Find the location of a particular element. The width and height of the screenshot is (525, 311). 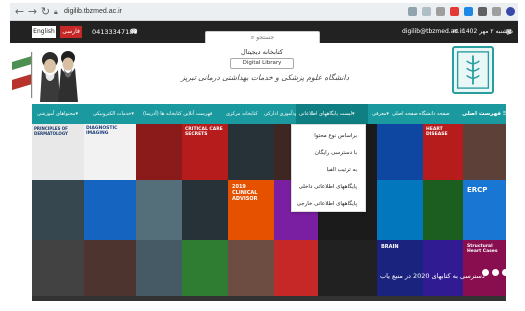

share-icon is located at coordinates (426, 11).